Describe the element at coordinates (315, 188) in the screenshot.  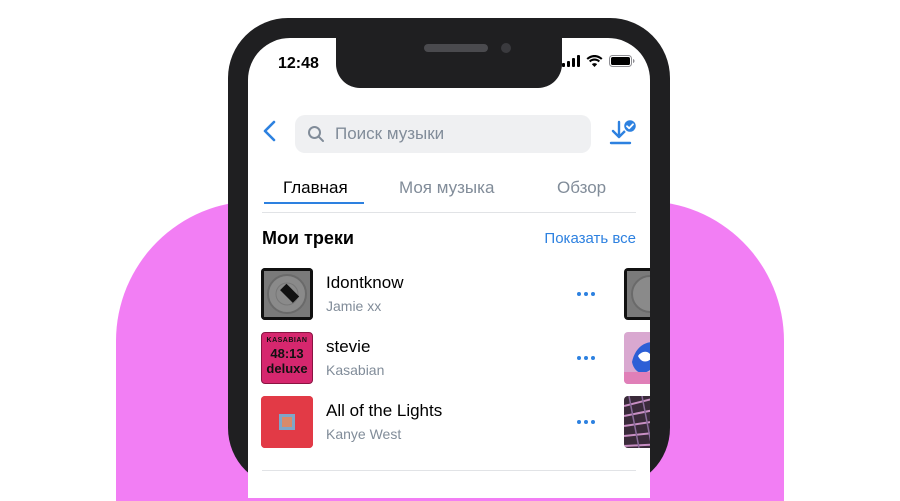
I see `tab-main: Главная` at that location.